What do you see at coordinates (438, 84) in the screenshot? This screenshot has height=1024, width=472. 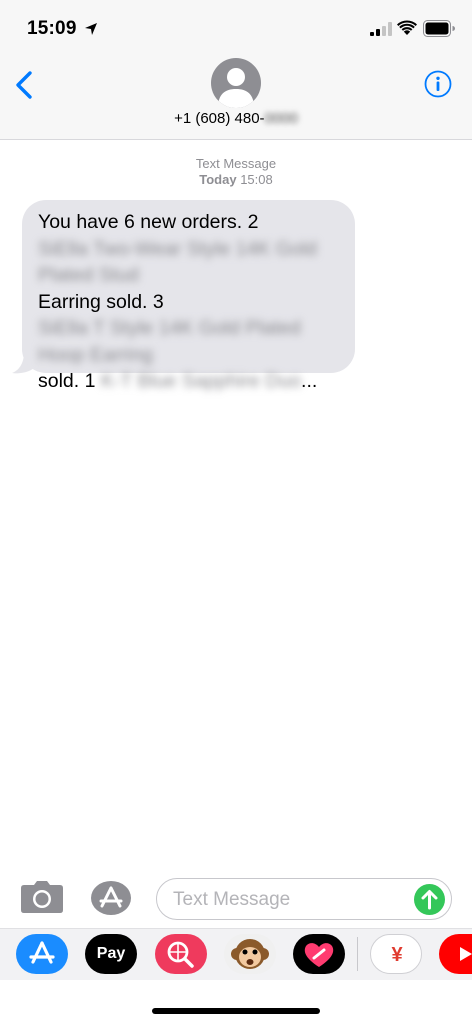 I see `info-icon` at bounding box center [438, 84].